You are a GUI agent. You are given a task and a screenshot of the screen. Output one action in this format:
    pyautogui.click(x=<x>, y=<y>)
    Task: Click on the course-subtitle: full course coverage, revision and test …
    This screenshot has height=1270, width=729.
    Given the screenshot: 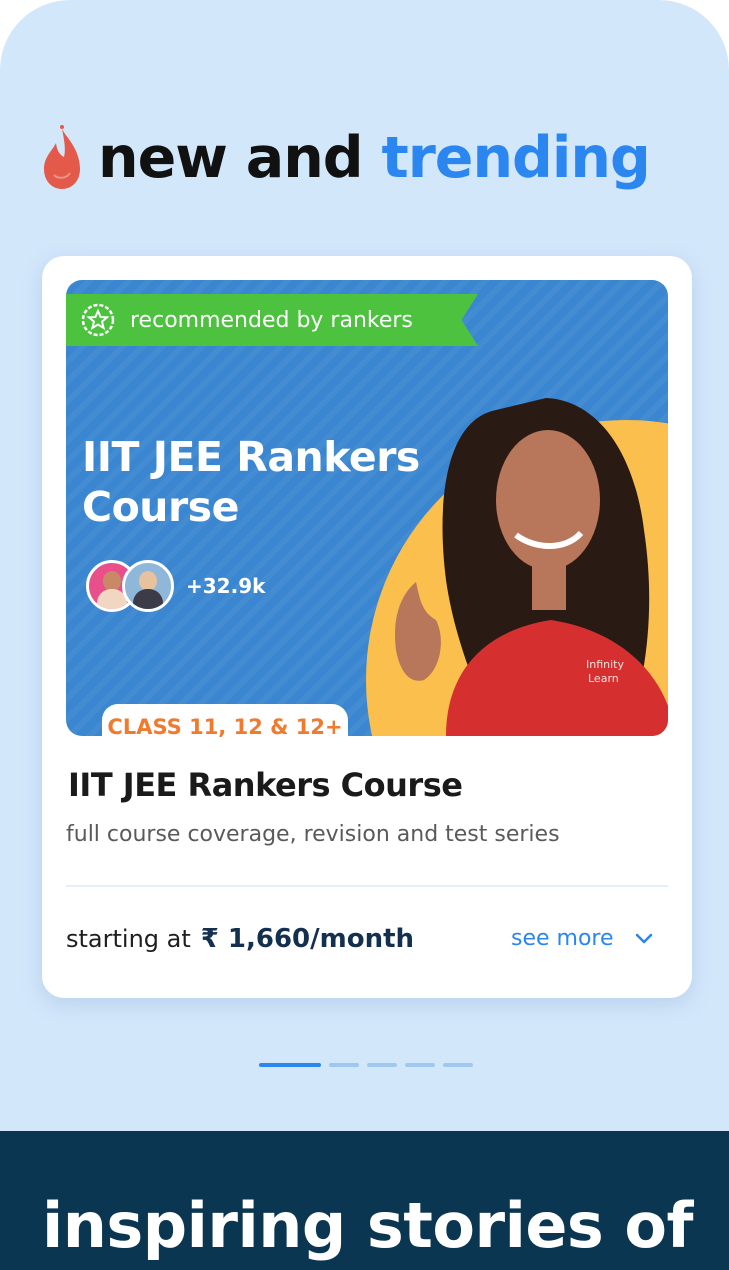 What is the action you would take?
    pyautogui.click(x=313, y=834)
    